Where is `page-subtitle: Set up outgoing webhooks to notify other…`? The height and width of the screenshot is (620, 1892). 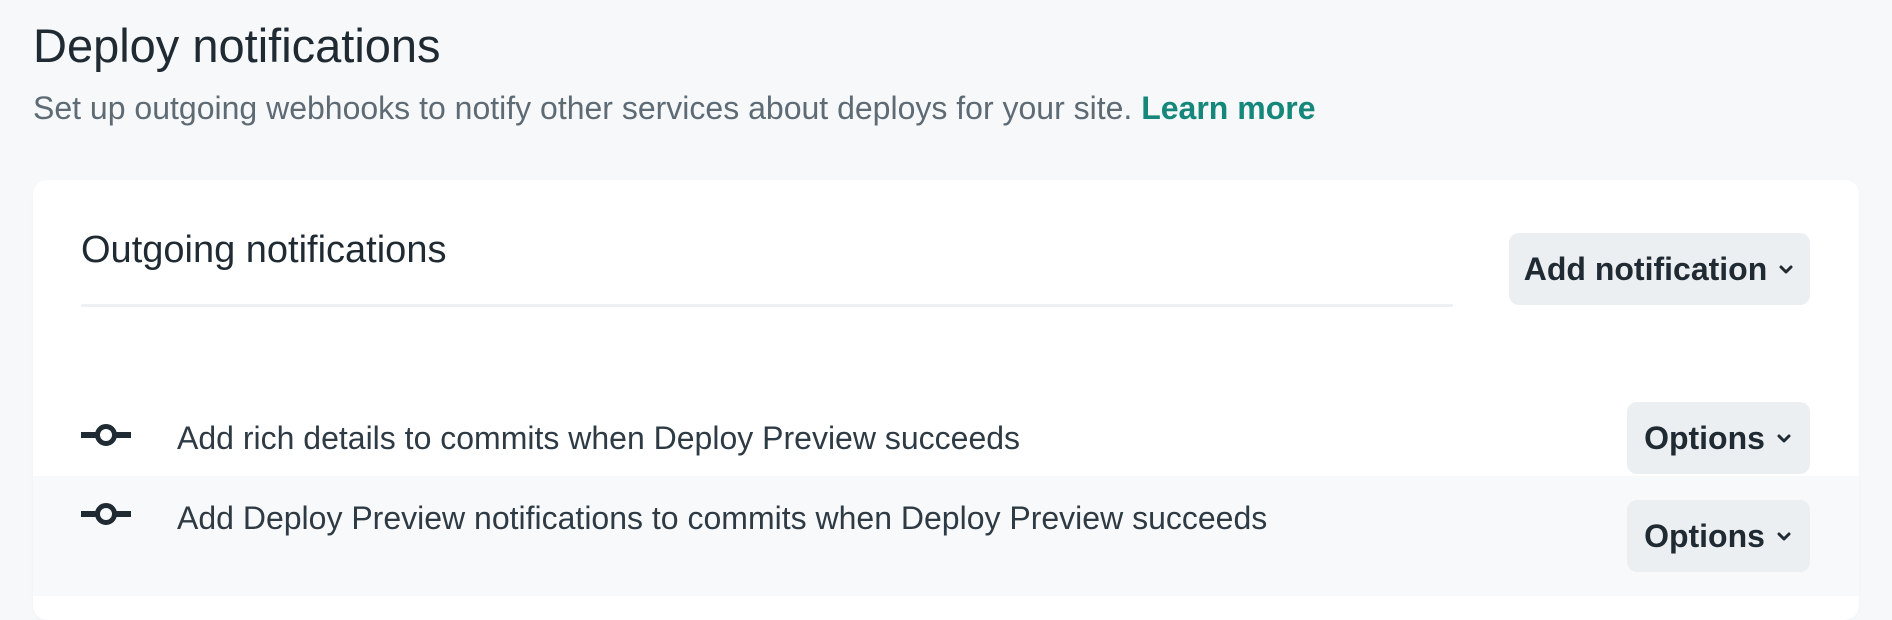 page-subtitle: Set up outgoing webhooks to notify other… is located at coordinates (674, 108).